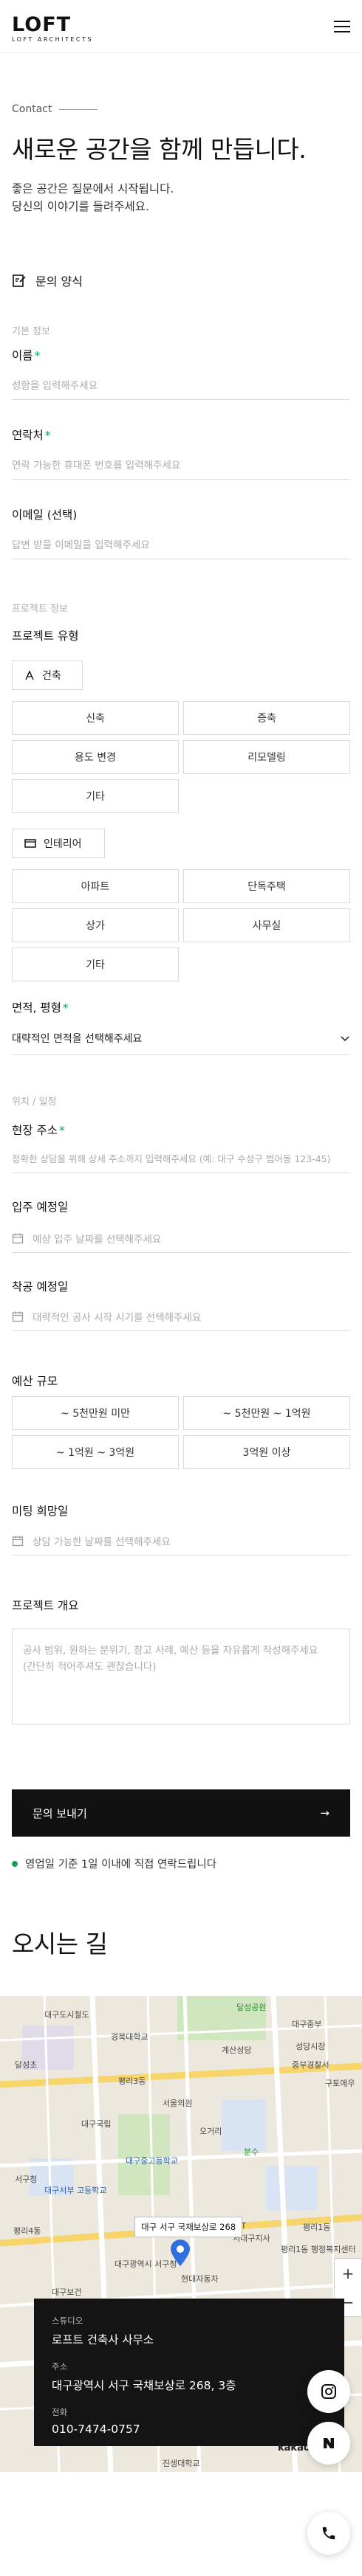  I want to click on start-date-input: 대략적인 공사 시작 시기를 선택해주세요, so click(181, 1316).